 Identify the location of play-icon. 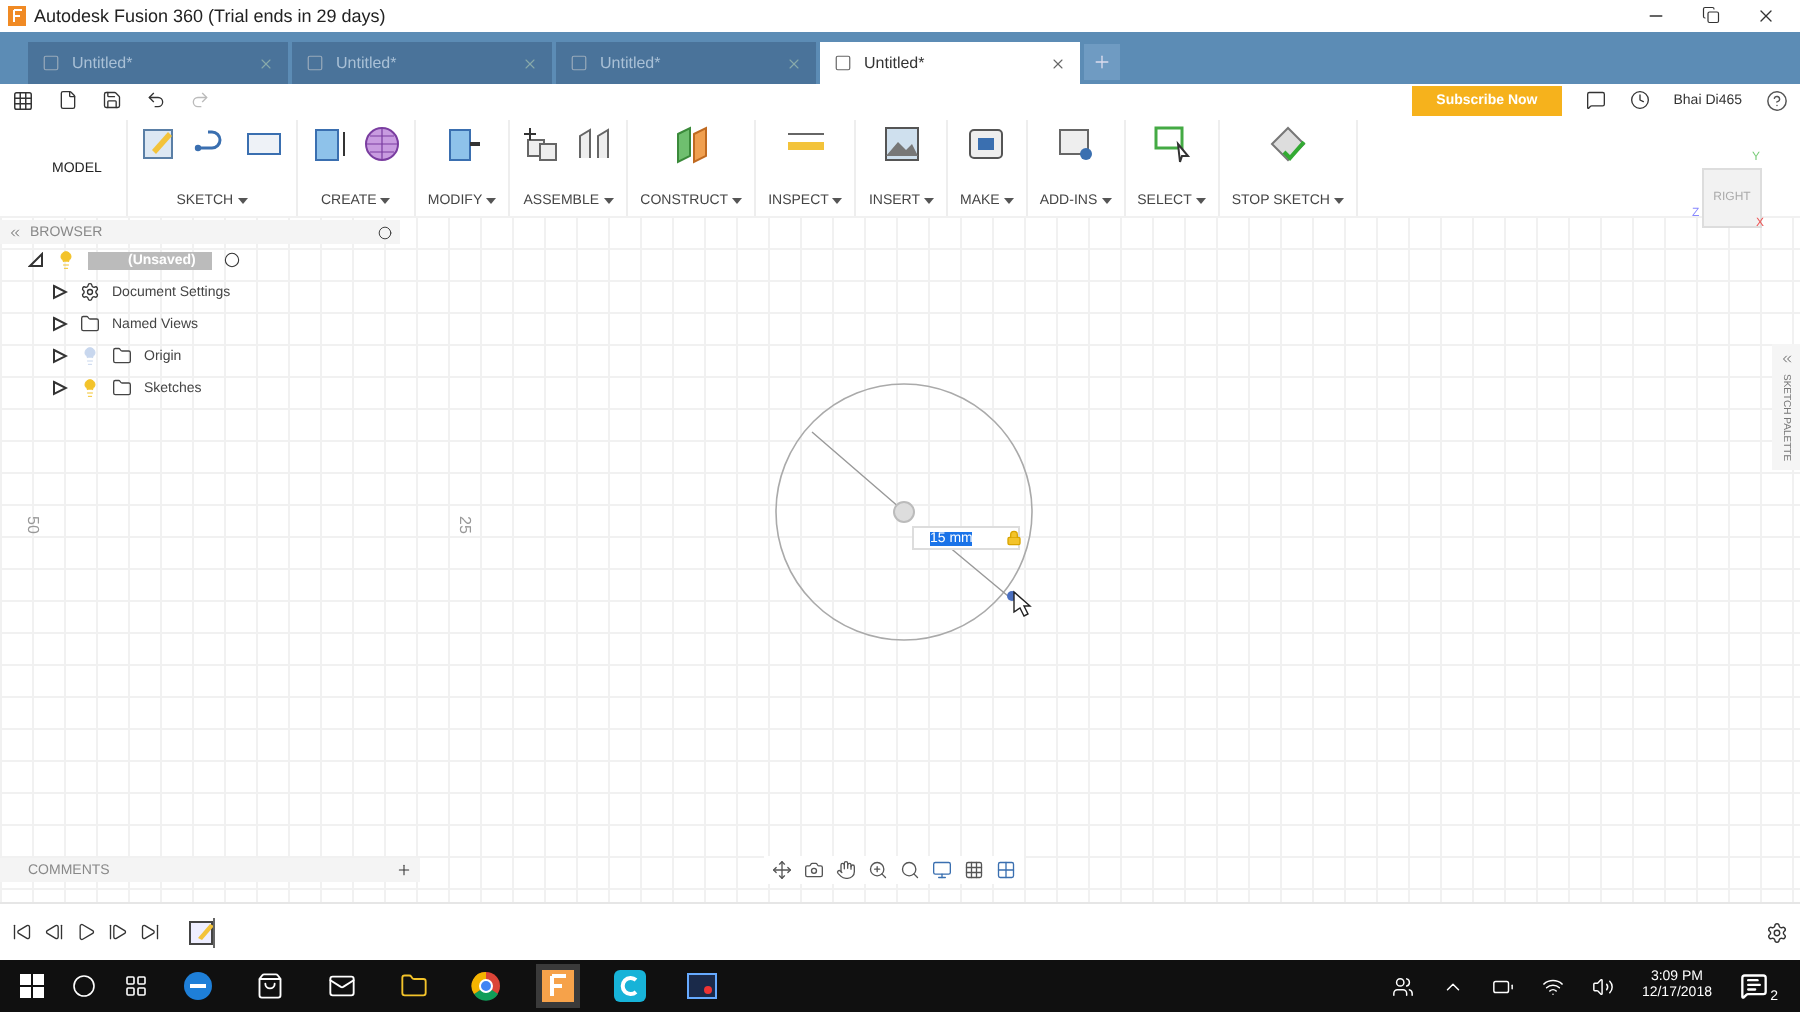
(86, 932).